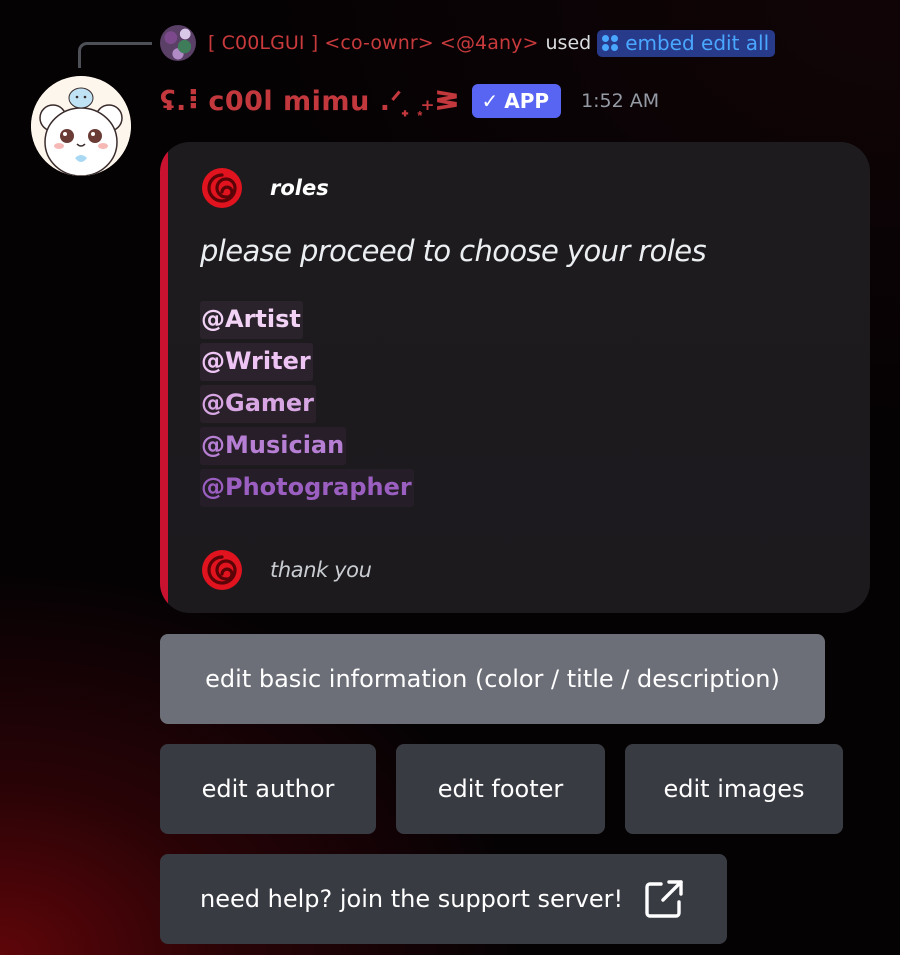 This screenshot has width=900, height=955. What do you see at coordinates (273, 446) in the screenshot?
I see `role-mention-musician: @Musician` at bounding box center [273, 446].